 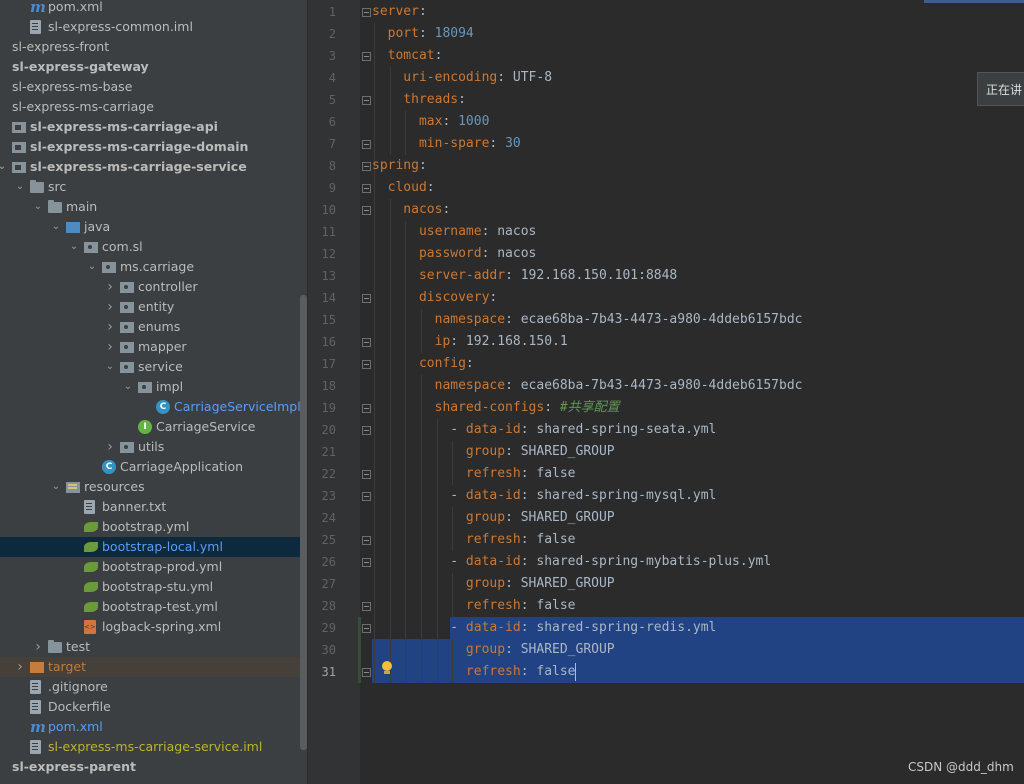 What do you see at coordinates (411, 210) in the screenshot?
I see `code-line: nacos:` at bounding box center [411, 210].